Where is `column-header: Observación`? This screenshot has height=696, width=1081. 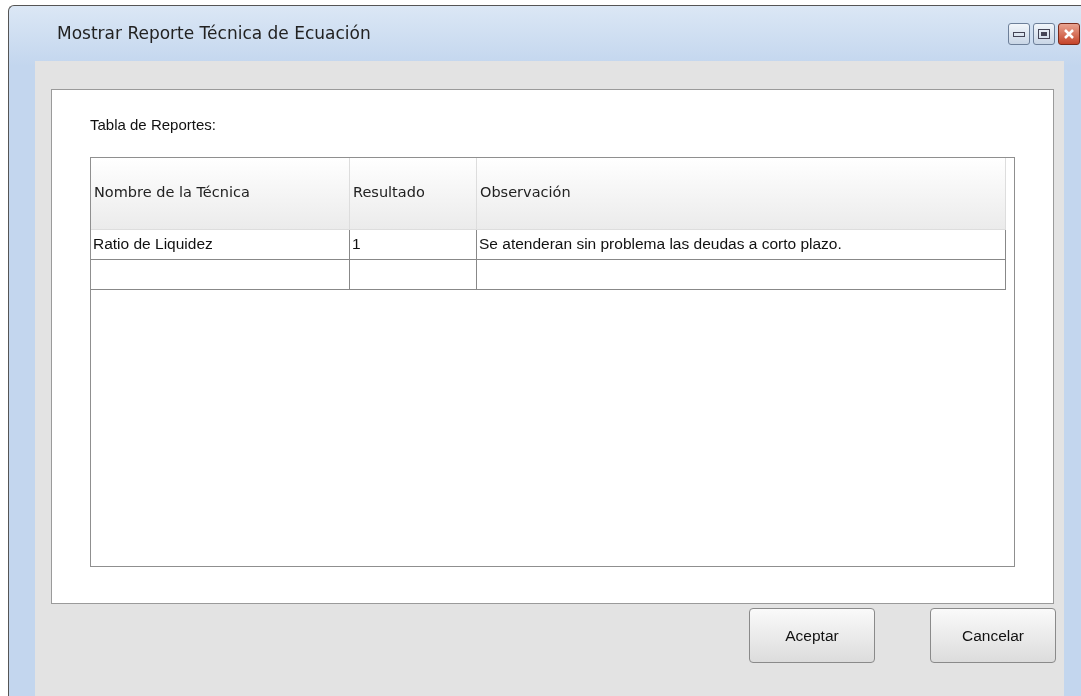
column-header: Observación is located at coordinates (741, 193).